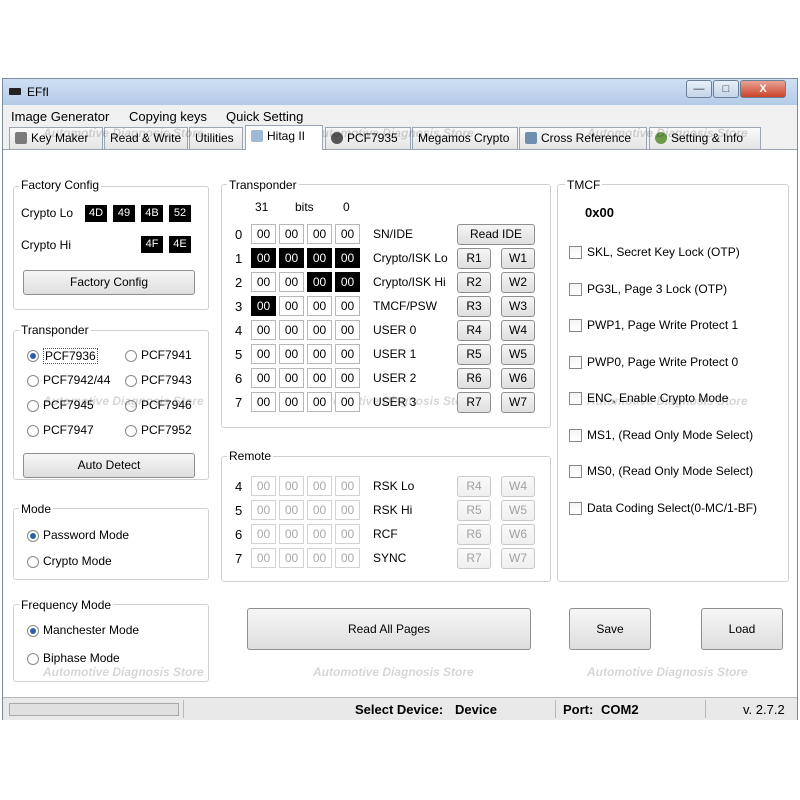 This screenshot has width=800, height=800. What do you see at coordinates (474, 402) in the screenshot?
I see `read-page-button: R7` at bounding box center [474, 402].